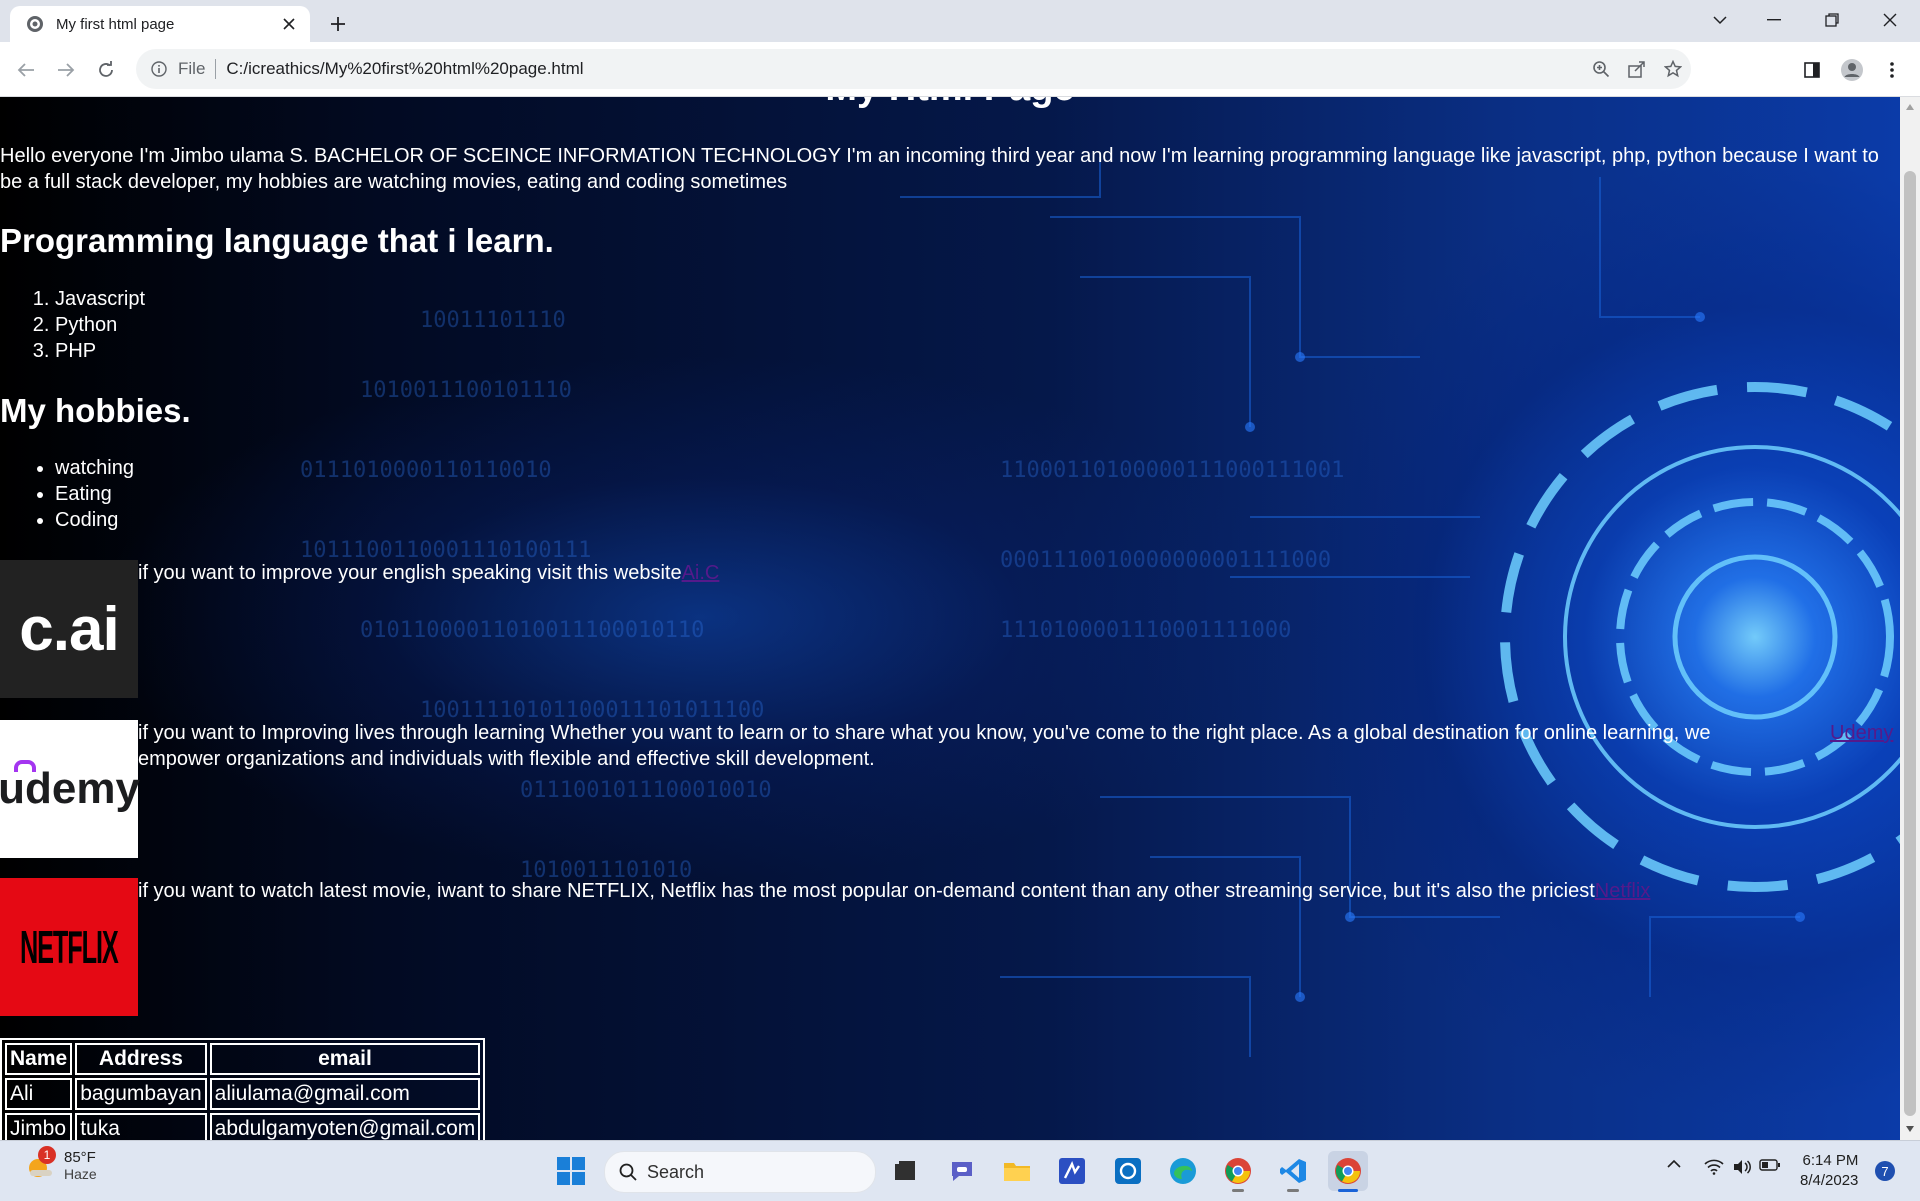  Describe the element at coordinates (1774, 20) in the screenshot. I see `minimize-button` at that location.